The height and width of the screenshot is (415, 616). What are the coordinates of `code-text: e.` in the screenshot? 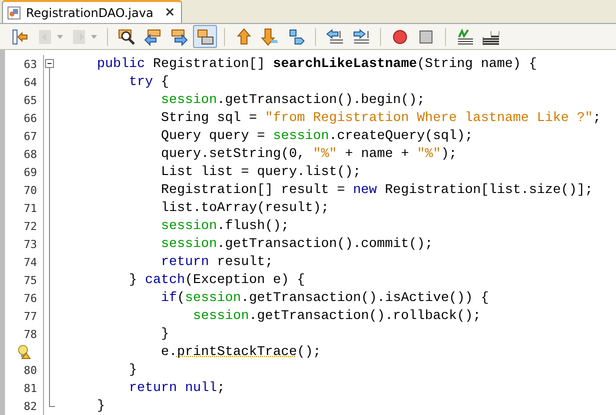 It's located at (168, 352).